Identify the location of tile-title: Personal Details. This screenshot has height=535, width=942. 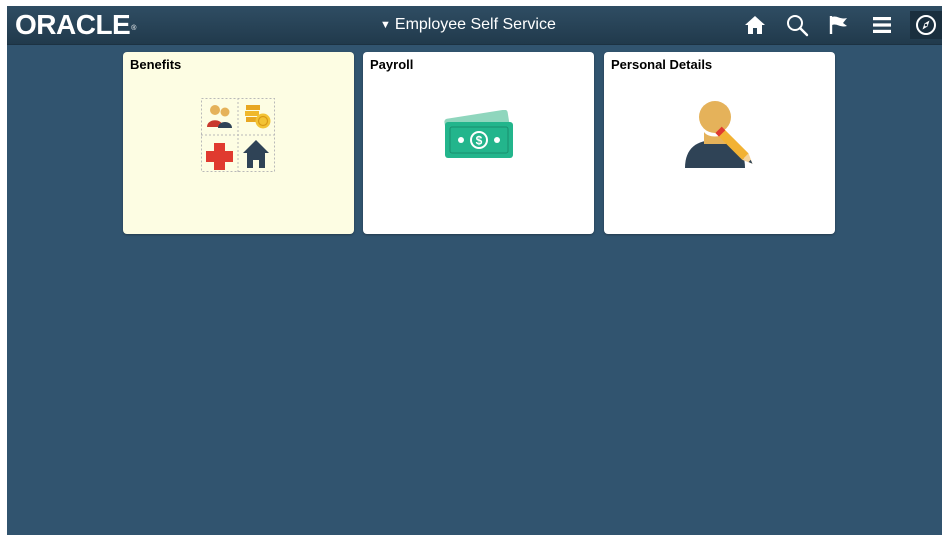
(662, 64).